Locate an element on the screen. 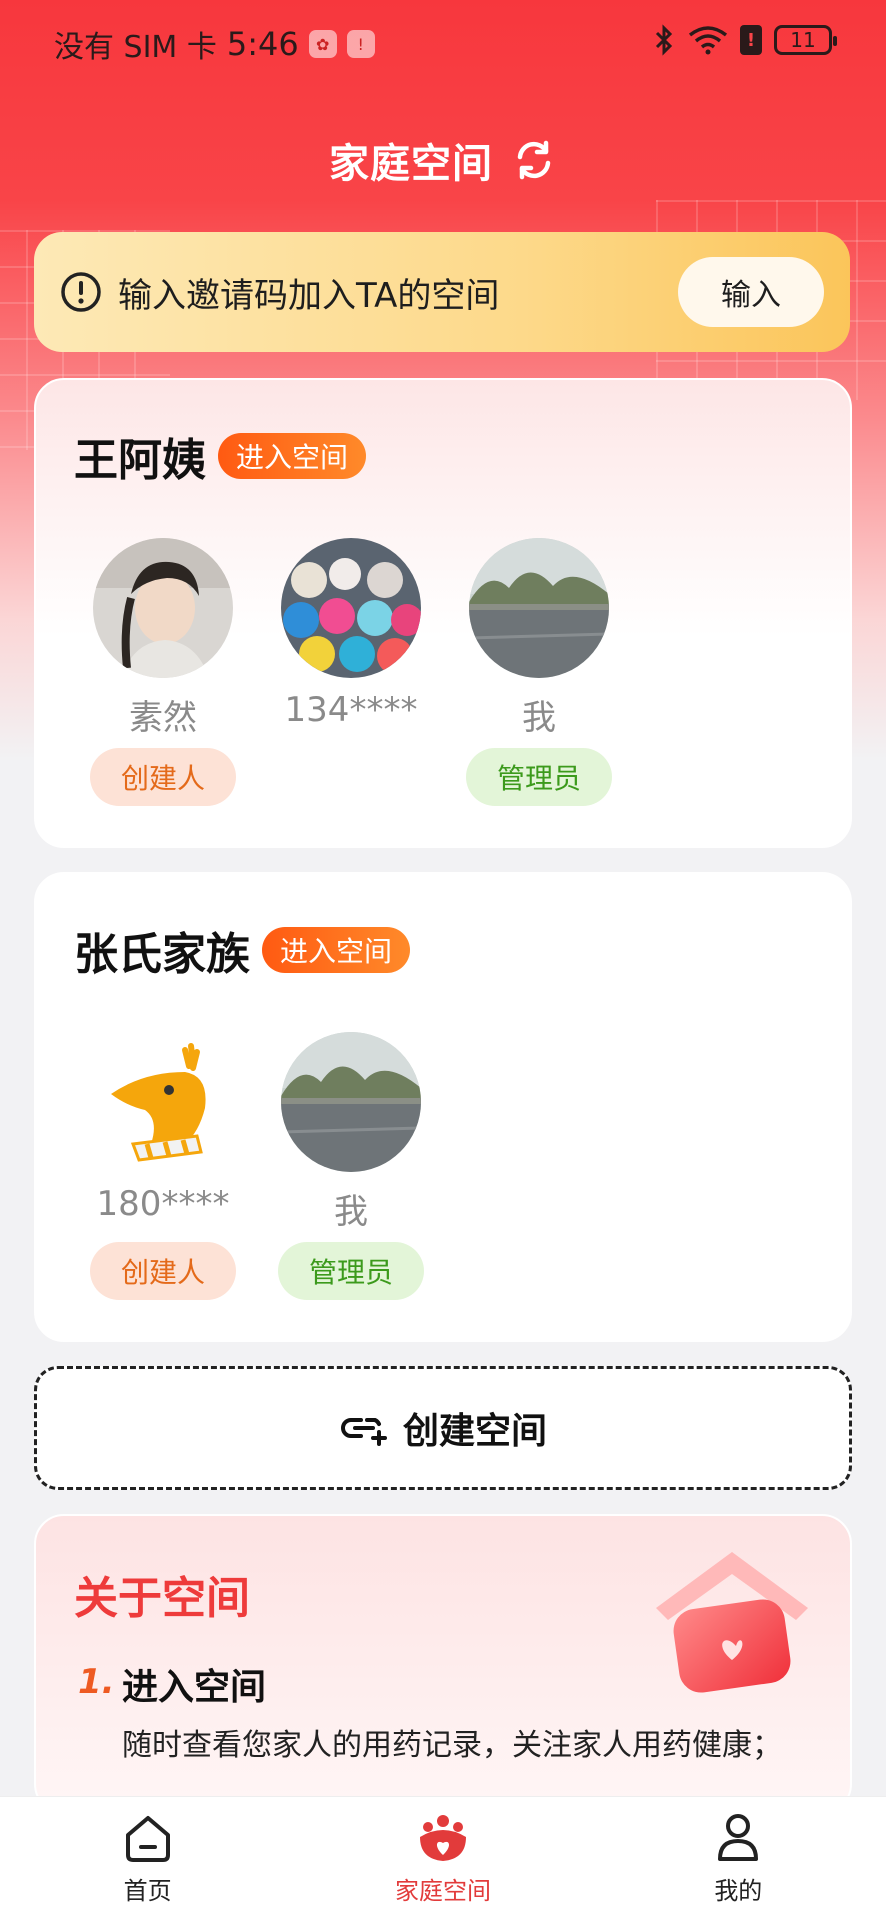 The width and height of the screenshot is (886, 1920). about-section: 关于空间 1. 进入空间 随时查看您家人的用药记录，关注家人用药健康； is located at coordinates (443, 1664).